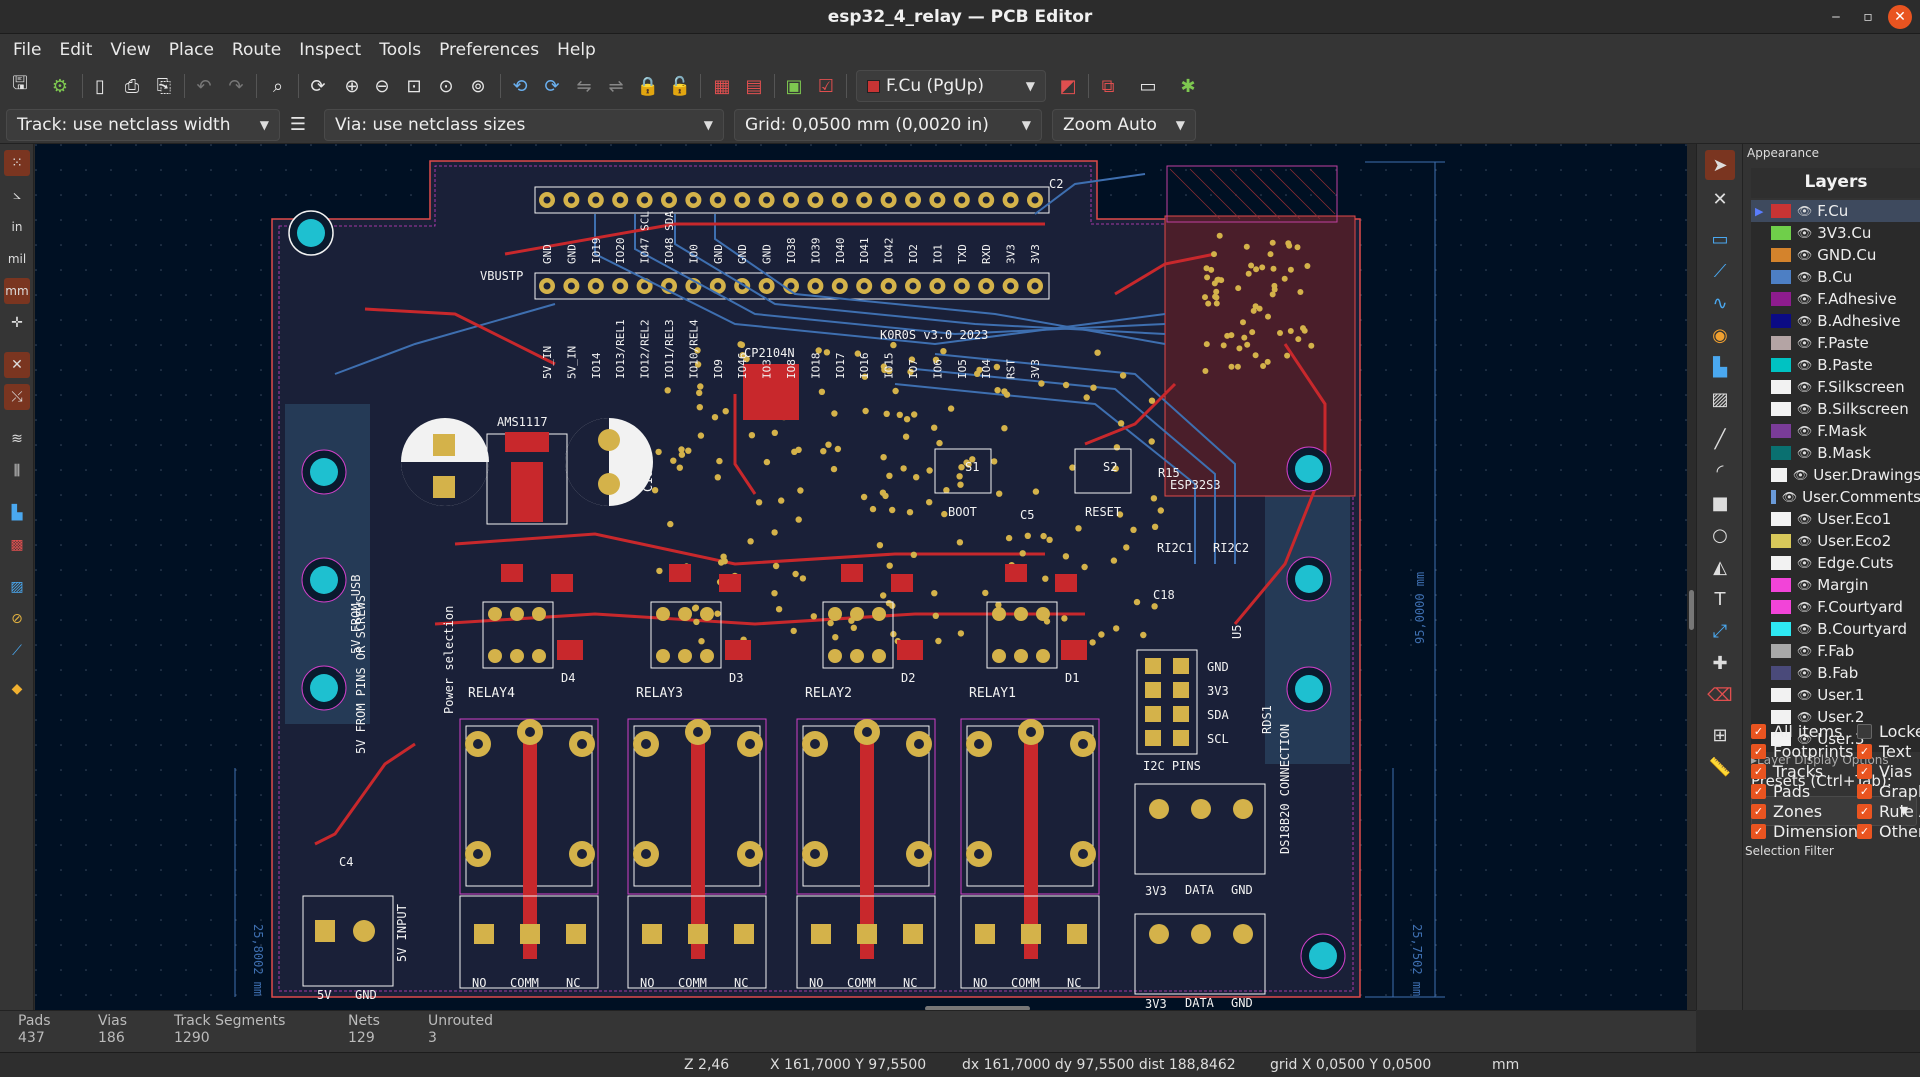  I want to click on add-footprint-icon: ▭, so click(1720, 239).